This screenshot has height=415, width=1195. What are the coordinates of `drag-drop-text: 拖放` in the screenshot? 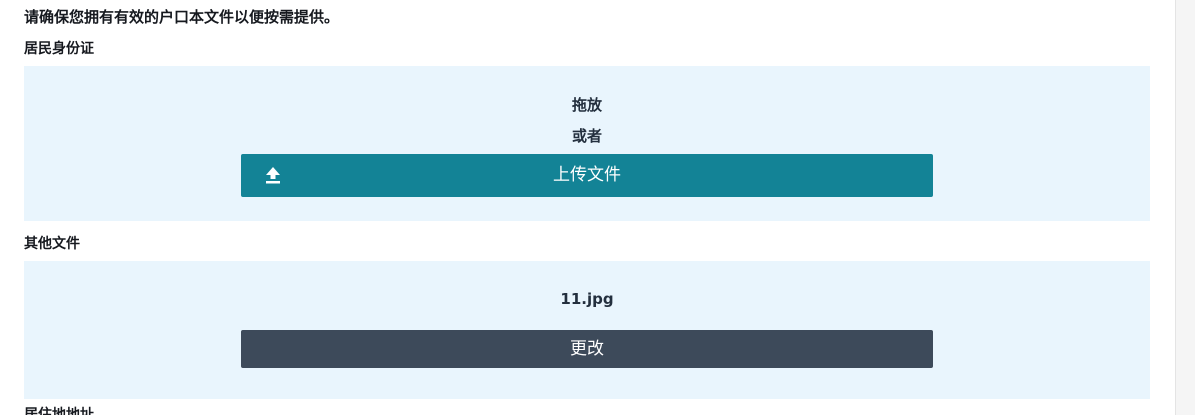 It's located at (586, 105).